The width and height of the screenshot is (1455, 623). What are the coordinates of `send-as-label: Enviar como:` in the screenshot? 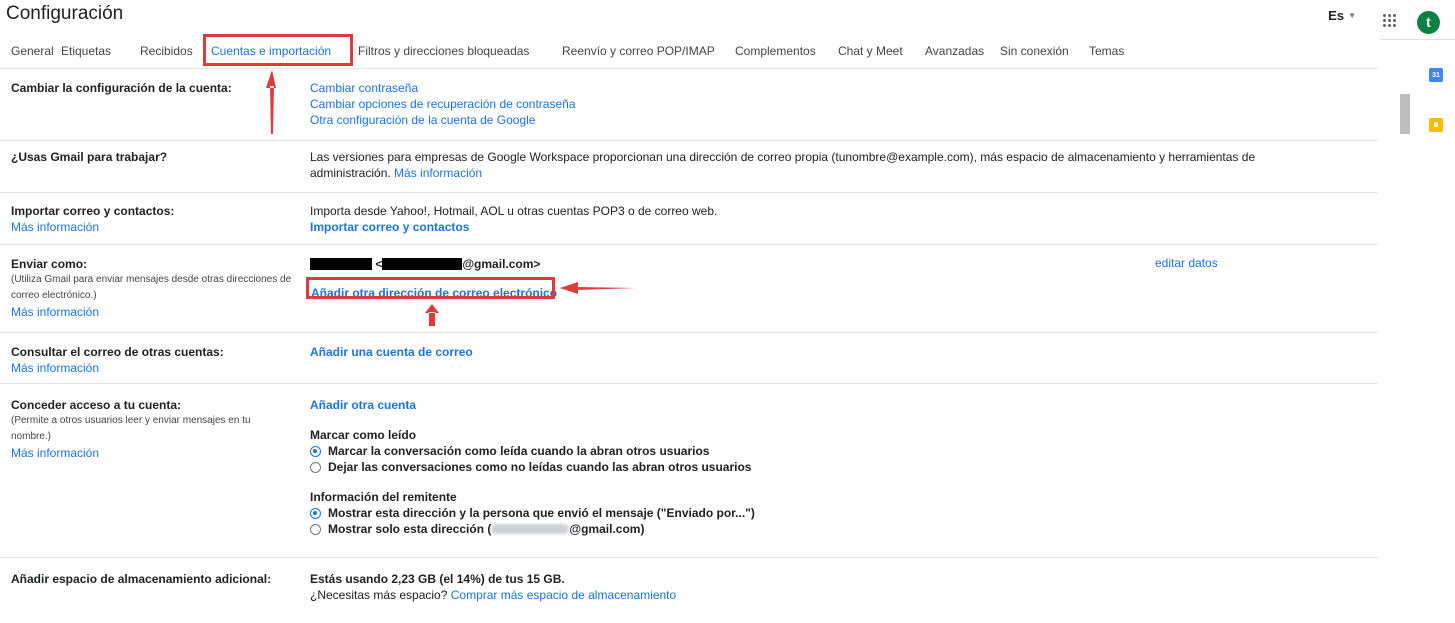 It's located at (49, 264).